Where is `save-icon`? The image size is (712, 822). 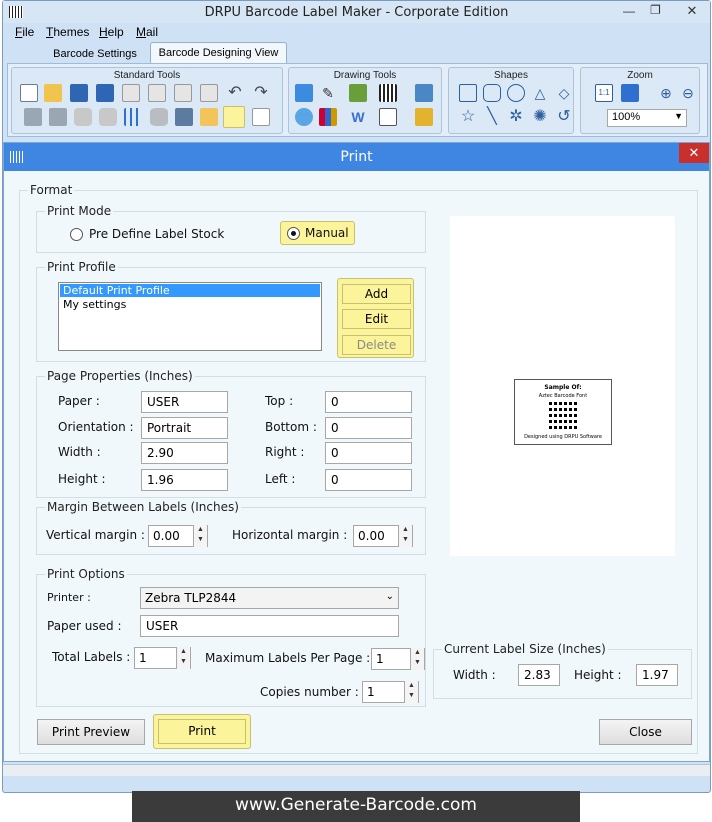 save-icon is located at coordinates (79, 93).